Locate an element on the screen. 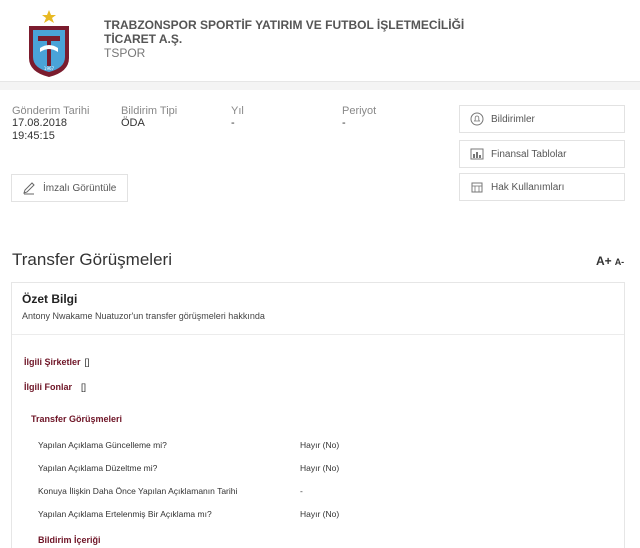 The height and width of the screenshot is (548, 640). type-label: Bildirim Tipi is located at coordinates (149, 111).